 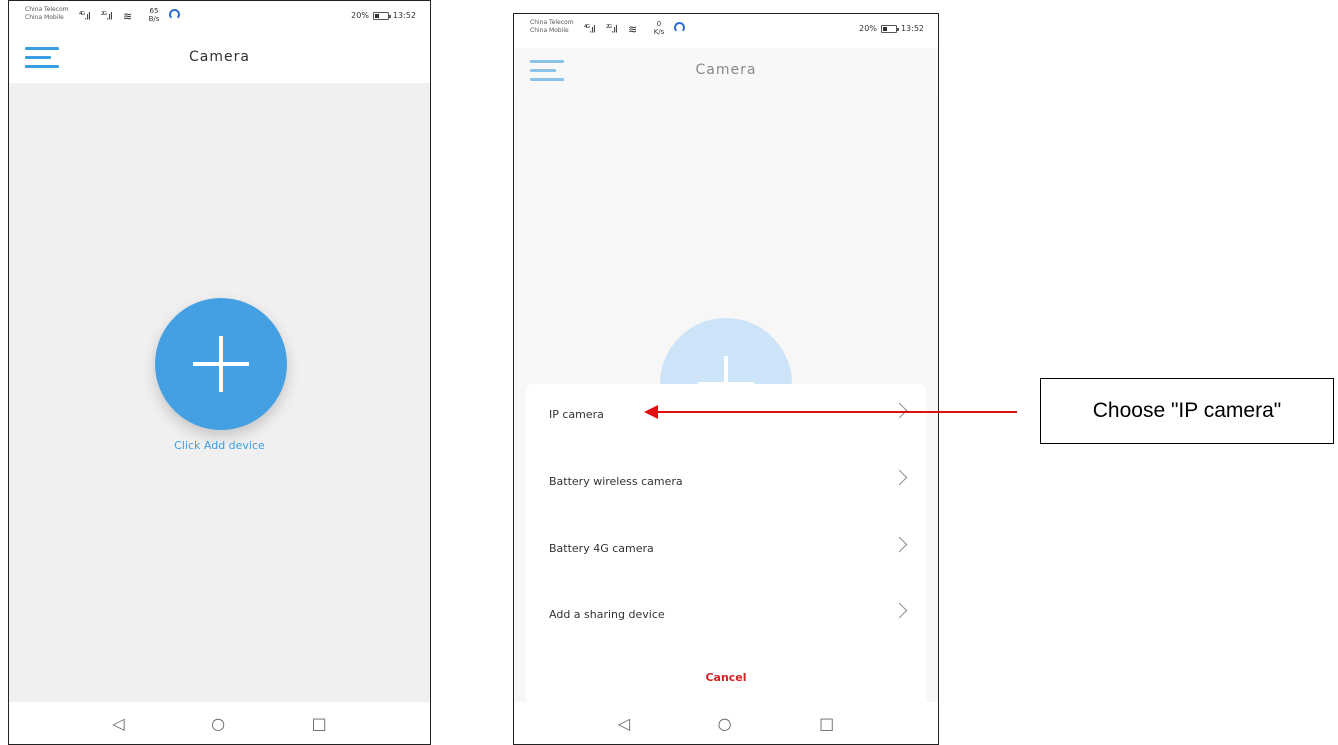 What do you see at coordinates (154, 15) in the screenshot?
I see `network-speed: 65 B/s` at bounding box center [154, 15].